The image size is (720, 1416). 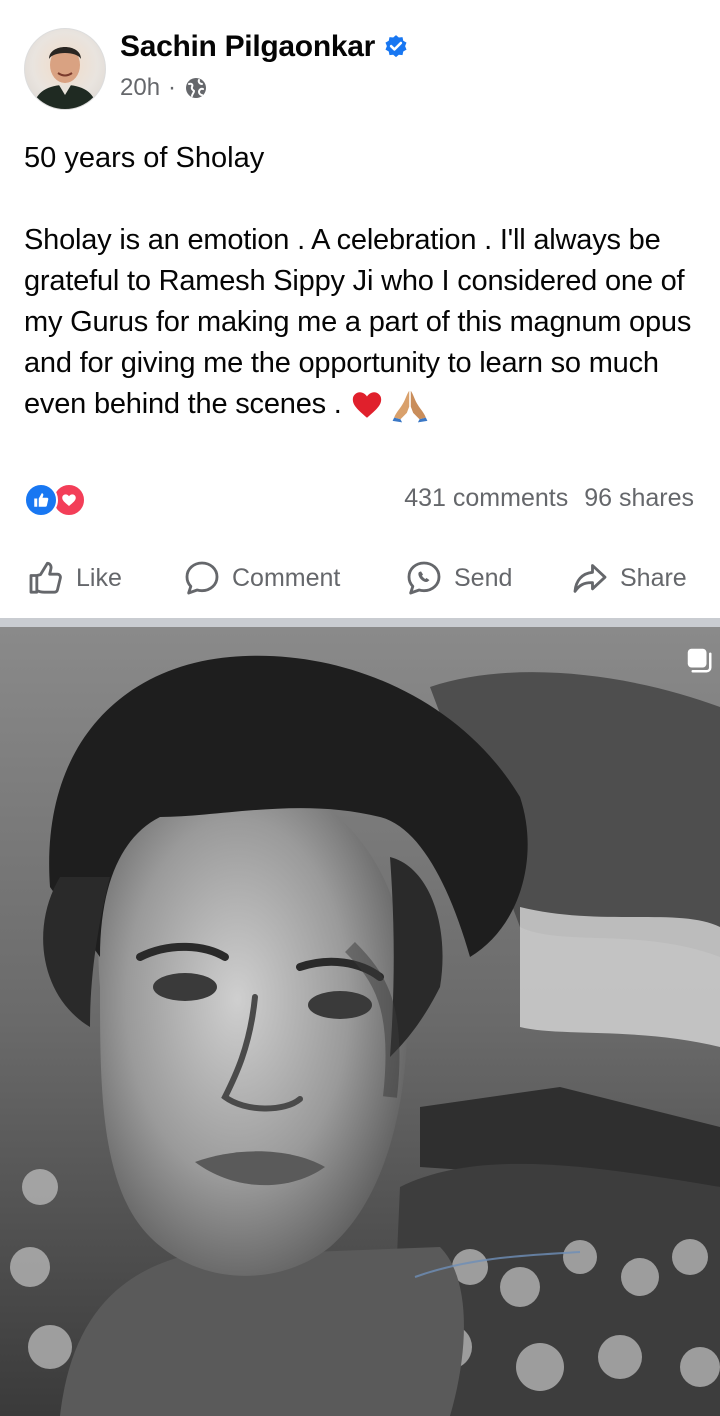 I want to click on share-arrow-icon, so click(x=590, y=578).